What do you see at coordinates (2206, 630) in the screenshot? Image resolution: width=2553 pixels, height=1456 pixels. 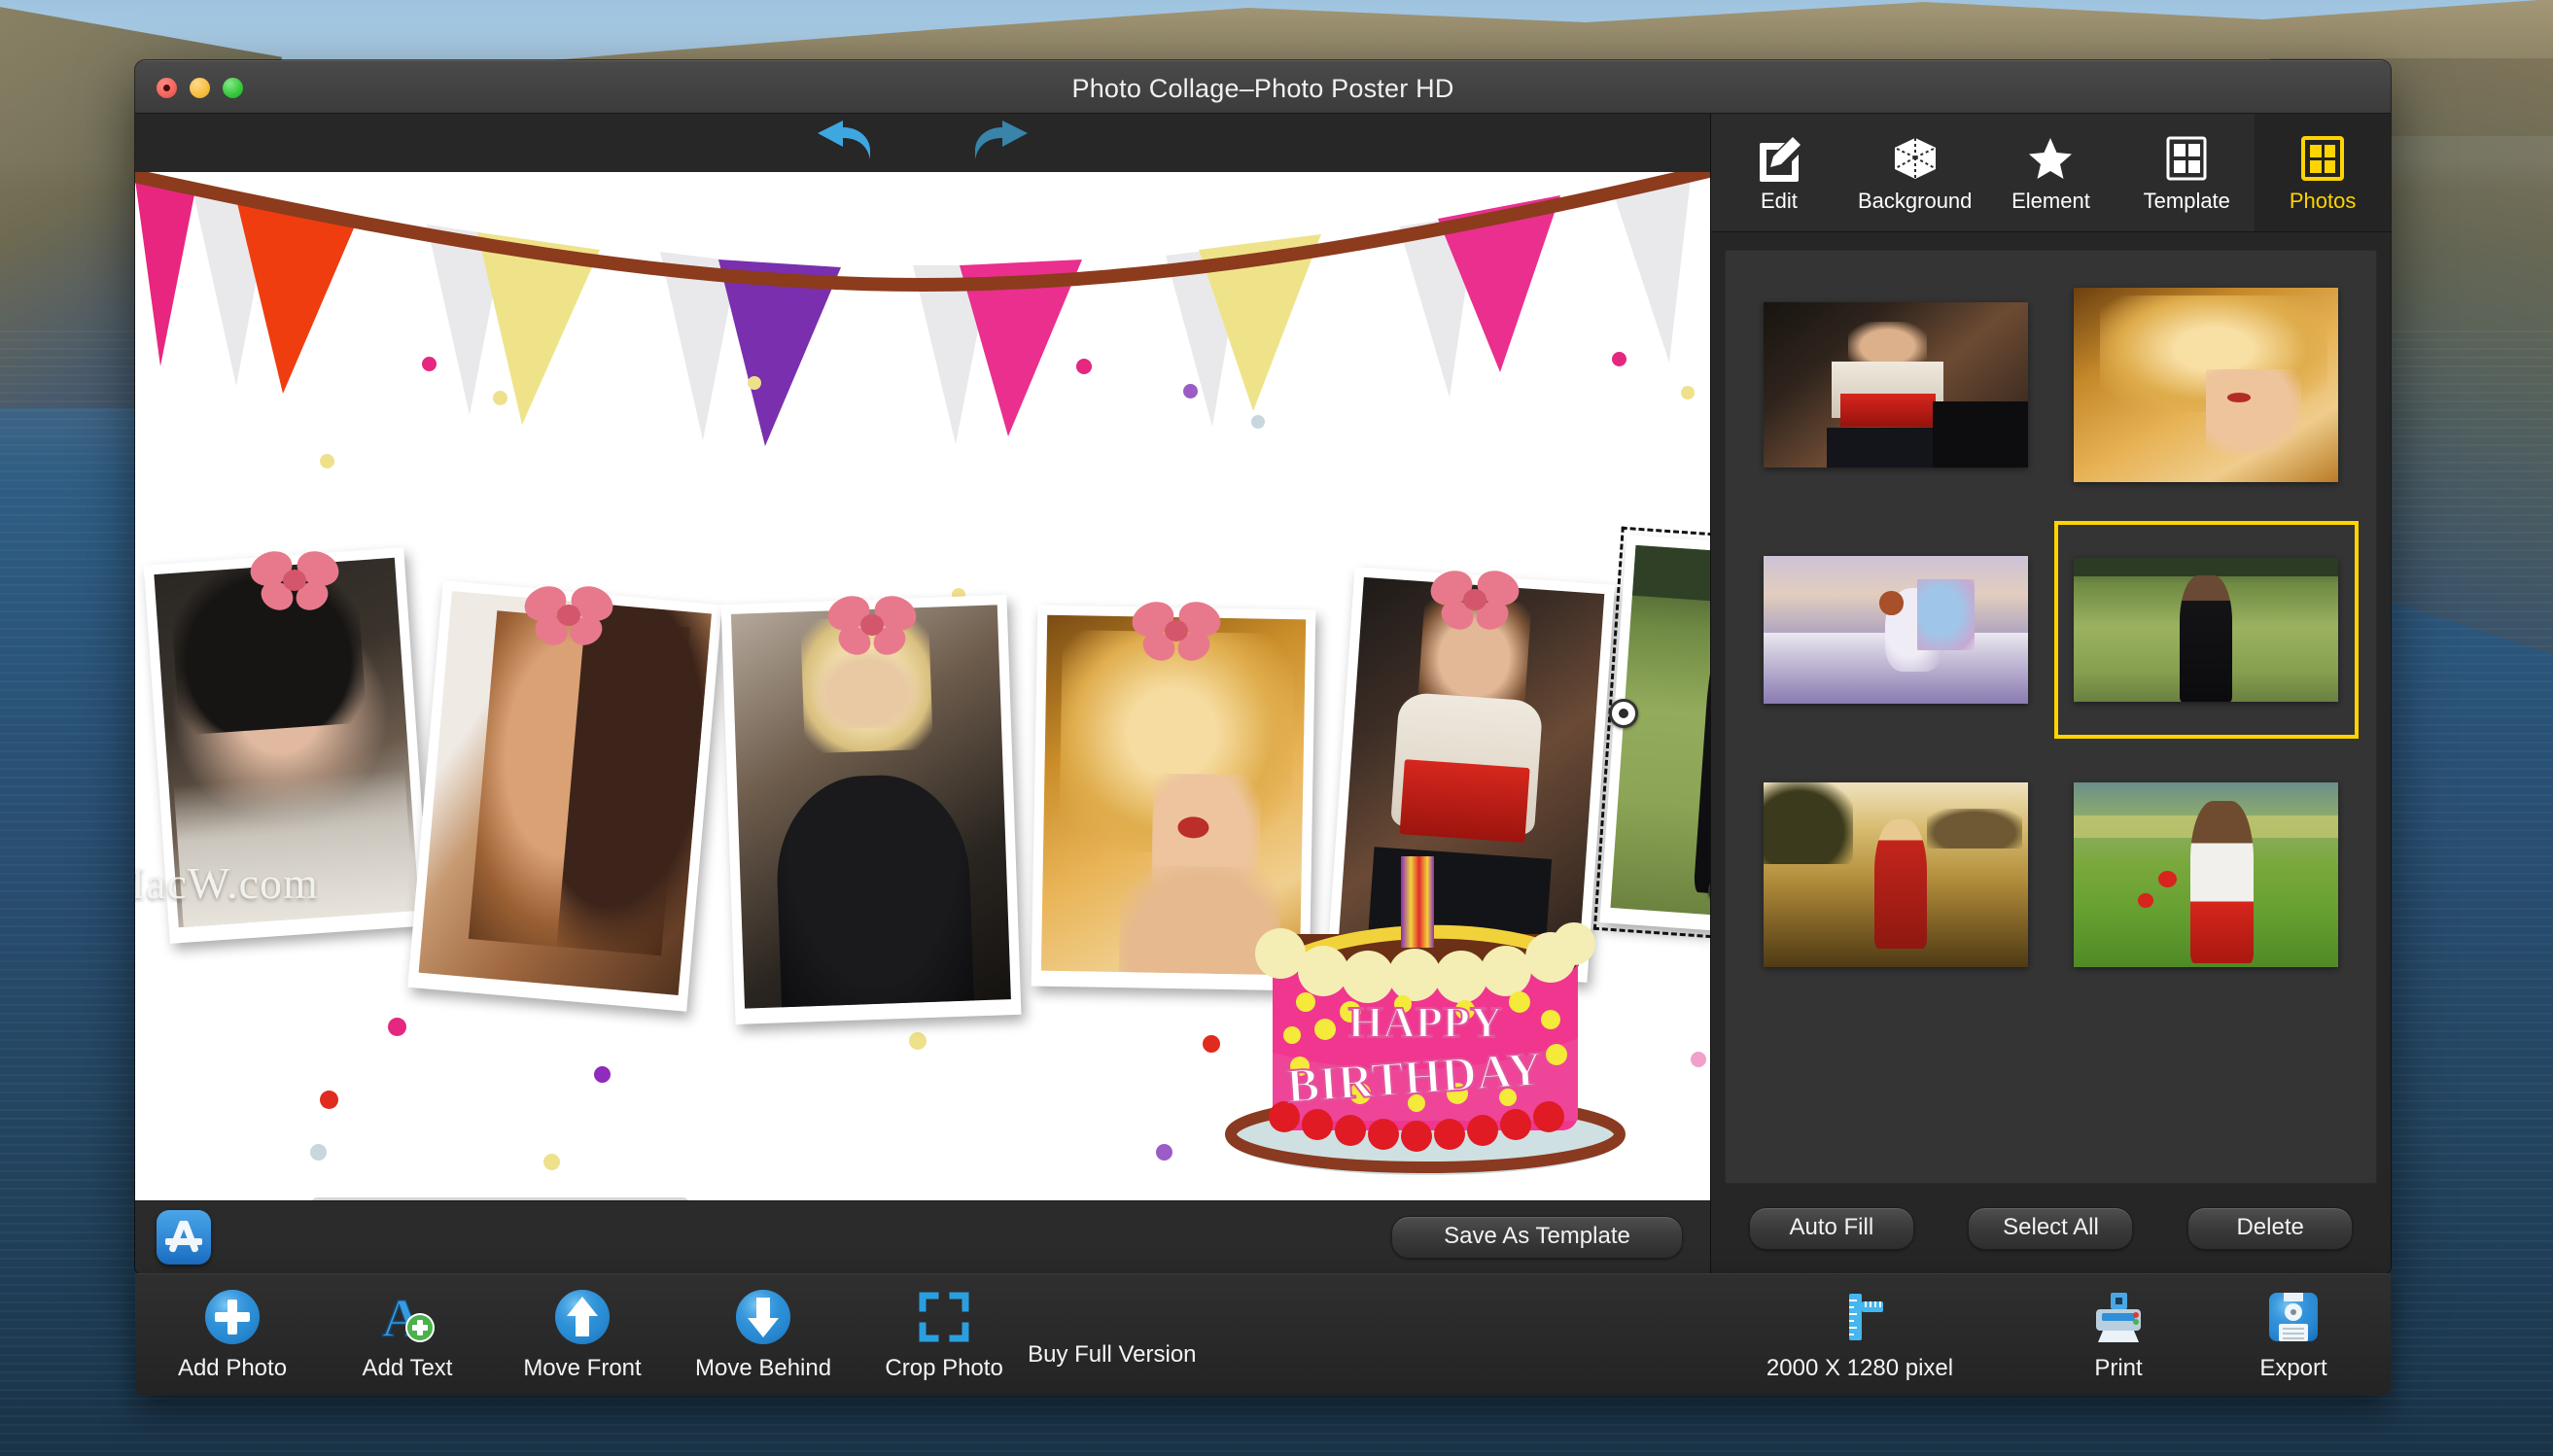 I see `thumbnail-field-black-dress` at bounding box center [2206, 630].